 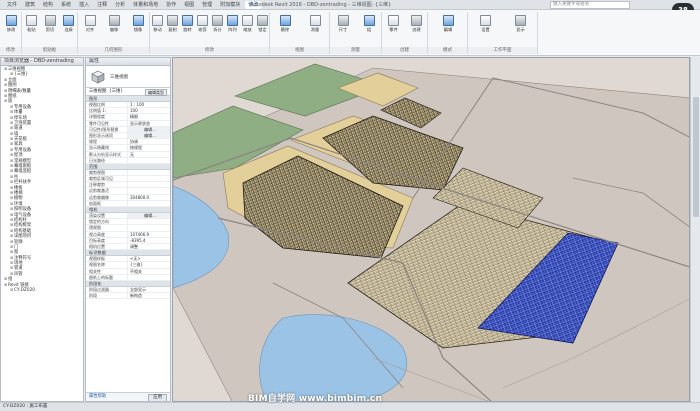 I want to click on ribbon-button: 旋转, so click(x=188, y=23).